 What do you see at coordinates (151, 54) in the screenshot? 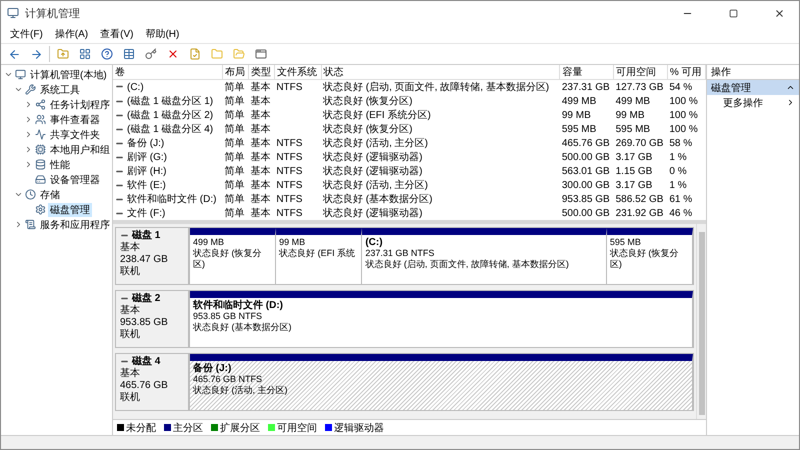
I see `key-icon` at bounding box center [151, 54].